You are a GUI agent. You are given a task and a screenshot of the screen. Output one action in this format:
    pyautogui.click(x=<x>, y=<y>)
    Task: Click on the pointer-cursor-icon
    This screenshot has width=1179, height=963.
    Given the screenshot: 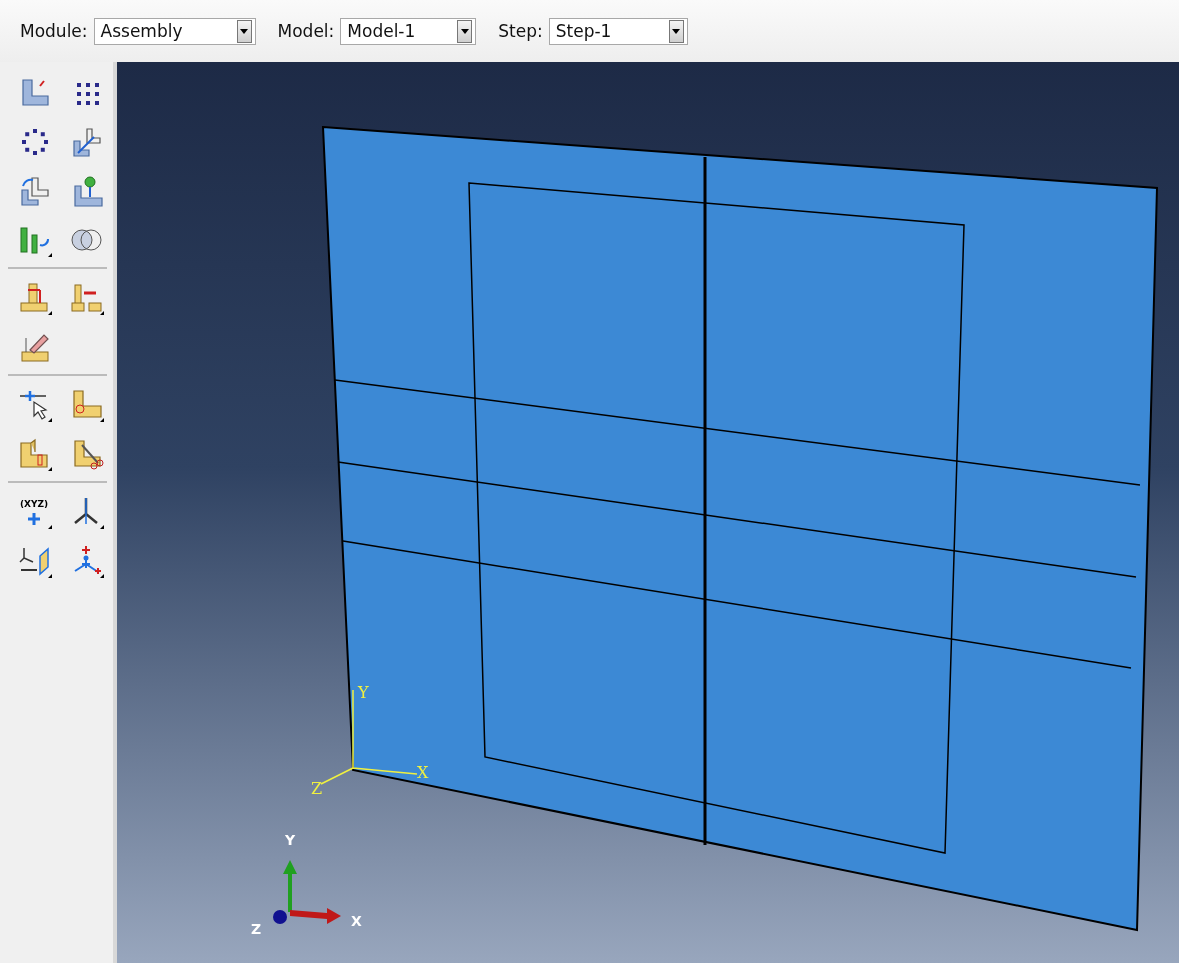 What is the action you would take?
    pyautogui.click(x=35, y=405)
    